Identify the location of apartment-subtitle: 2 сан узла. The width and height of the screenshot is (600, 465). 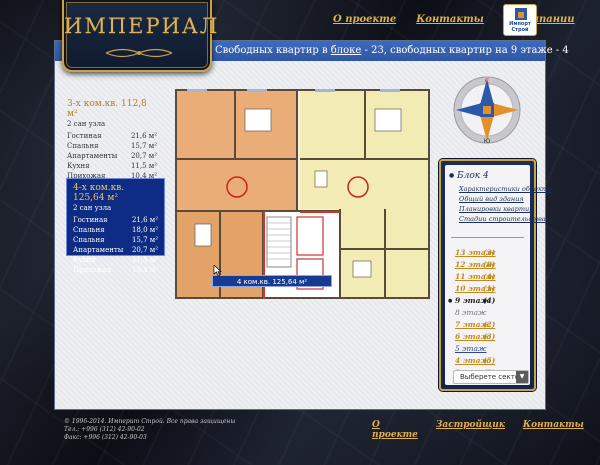
(92, 208).